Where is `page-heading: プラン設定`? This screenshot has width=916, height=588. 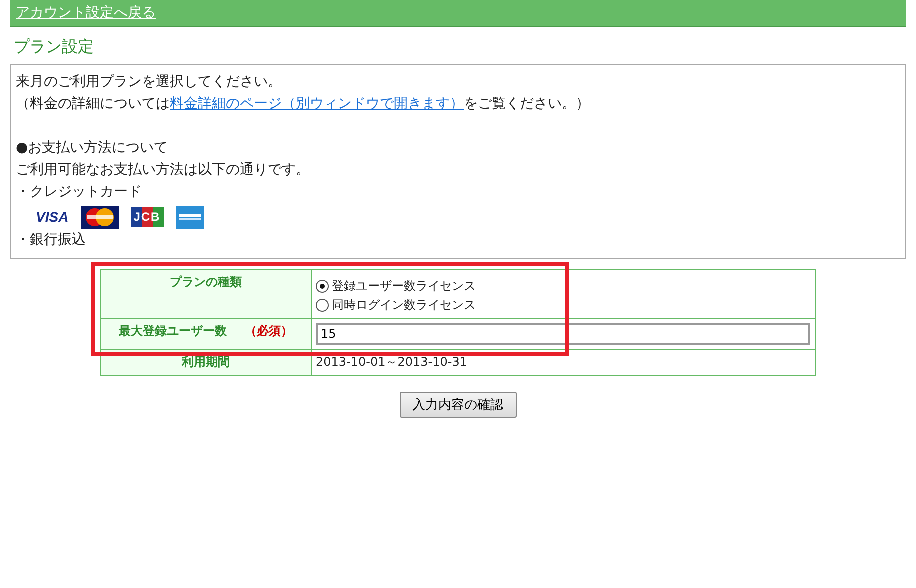 page-heading: プラン設定 is located at coordinates (54, 47).